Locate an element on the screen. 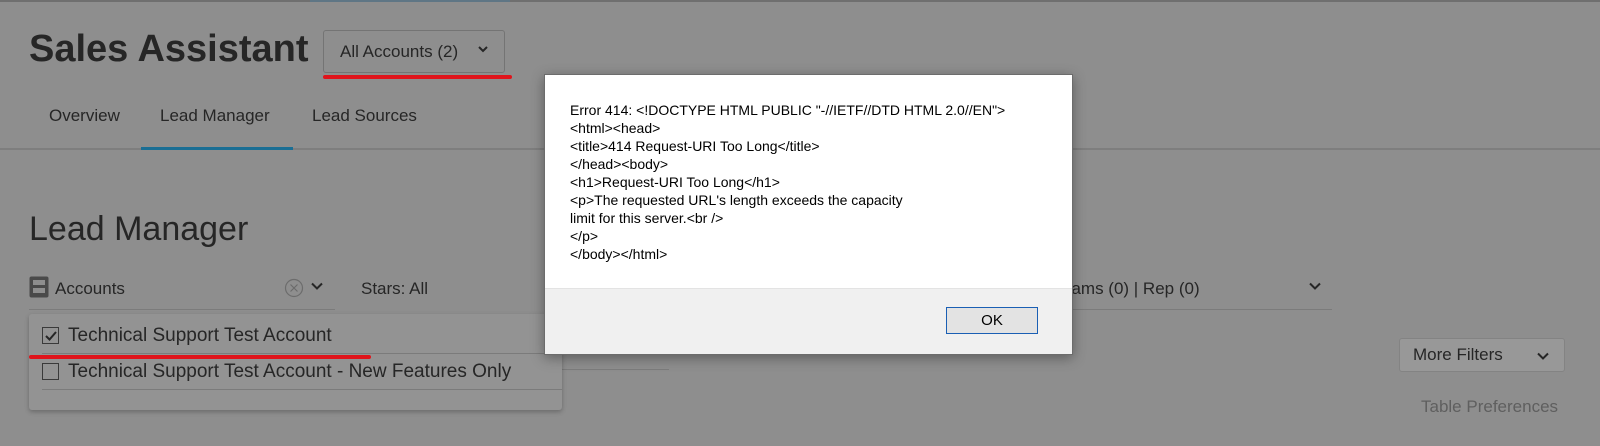  ok-button: OK is located at coordinates (992, 320).